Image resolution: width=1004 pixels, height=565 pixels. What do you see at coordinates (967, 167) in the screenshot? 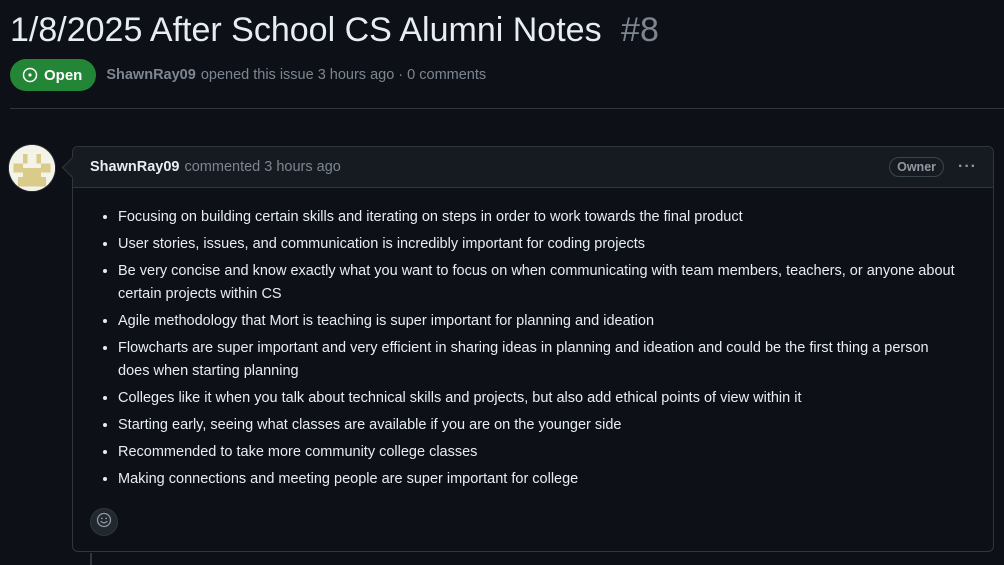
I see `kebab-horizontal-icon: ···` at bounding box center [967, 167].